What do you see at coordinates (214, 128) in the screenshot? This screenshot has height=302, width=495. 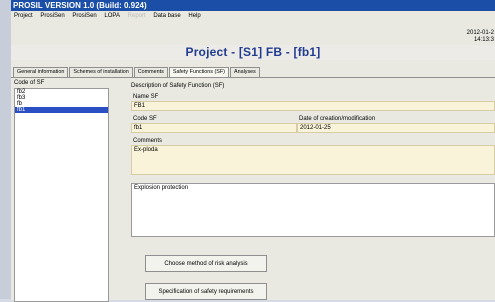 I see `code-sf-field: fb1` at bounding box center [214, 128].